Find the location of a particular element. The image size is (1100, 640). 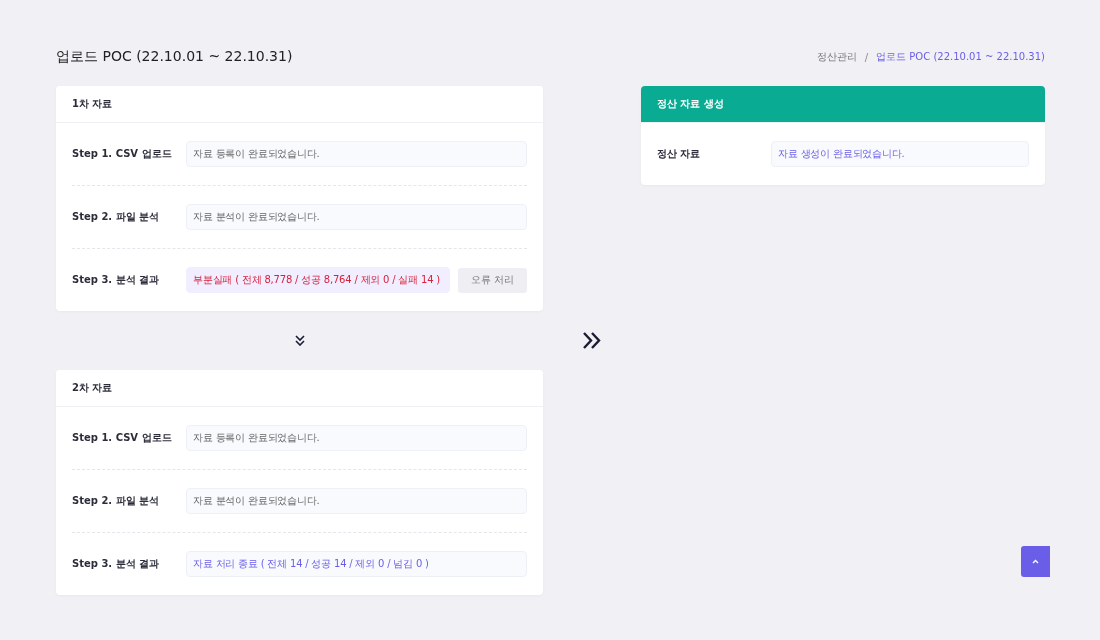

double-chevron-right-icon is located at coordinates (592, 340).